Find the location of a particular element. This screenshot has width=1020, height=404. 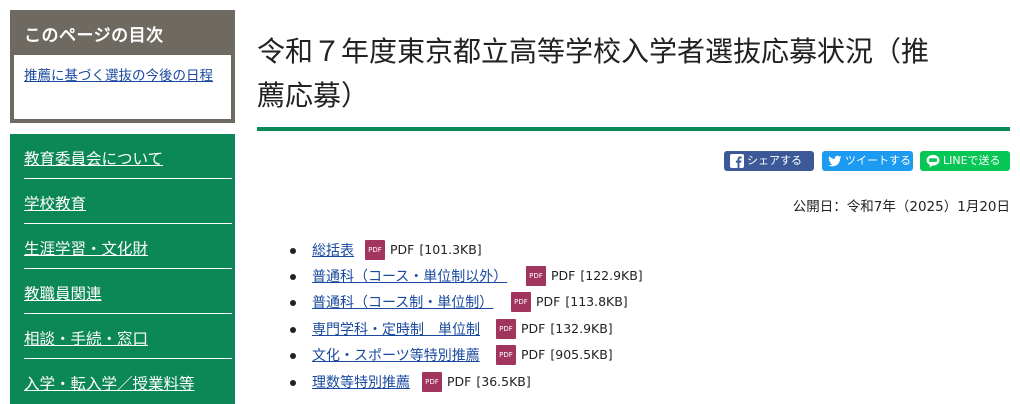

twitter-tweet-button: ツイートする is located at coordinates (867, 161).